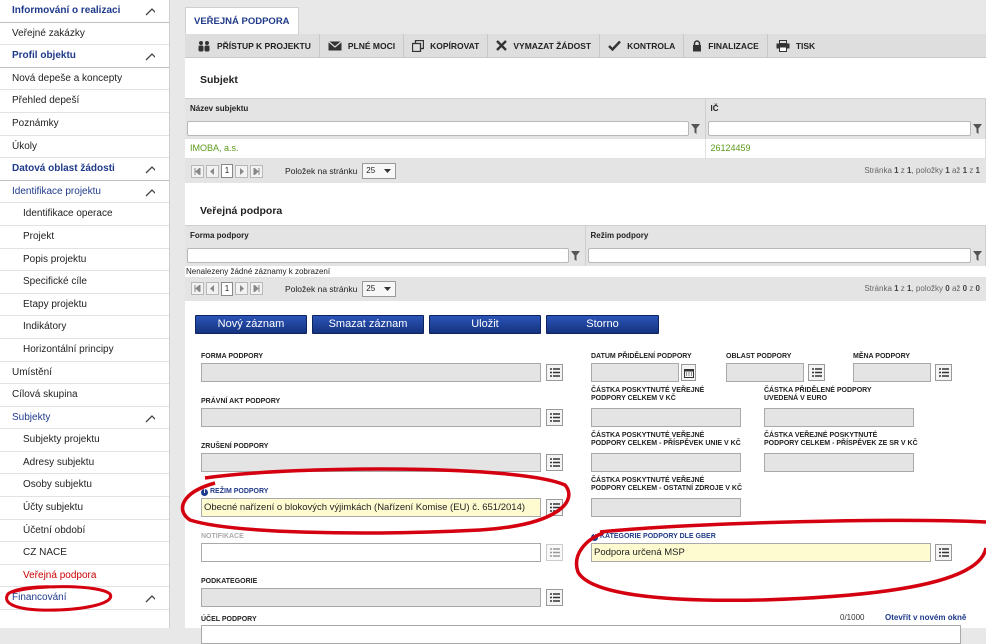 This screenshot has width=986, height=644. Describe the element at coordinates (242, 20) in the screenshot. I see `tab-verejna-podpora: VEŘEJNÁ PODPORA` at that location.